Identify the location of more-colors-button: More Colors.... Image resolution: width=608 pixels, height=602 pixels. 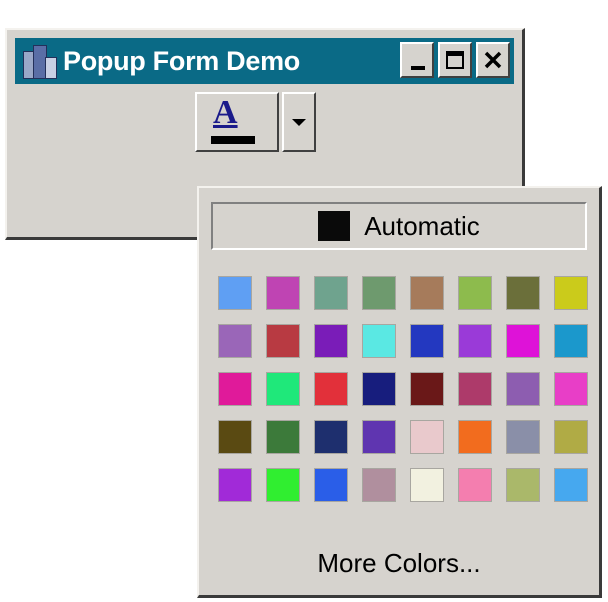
(399, 563).